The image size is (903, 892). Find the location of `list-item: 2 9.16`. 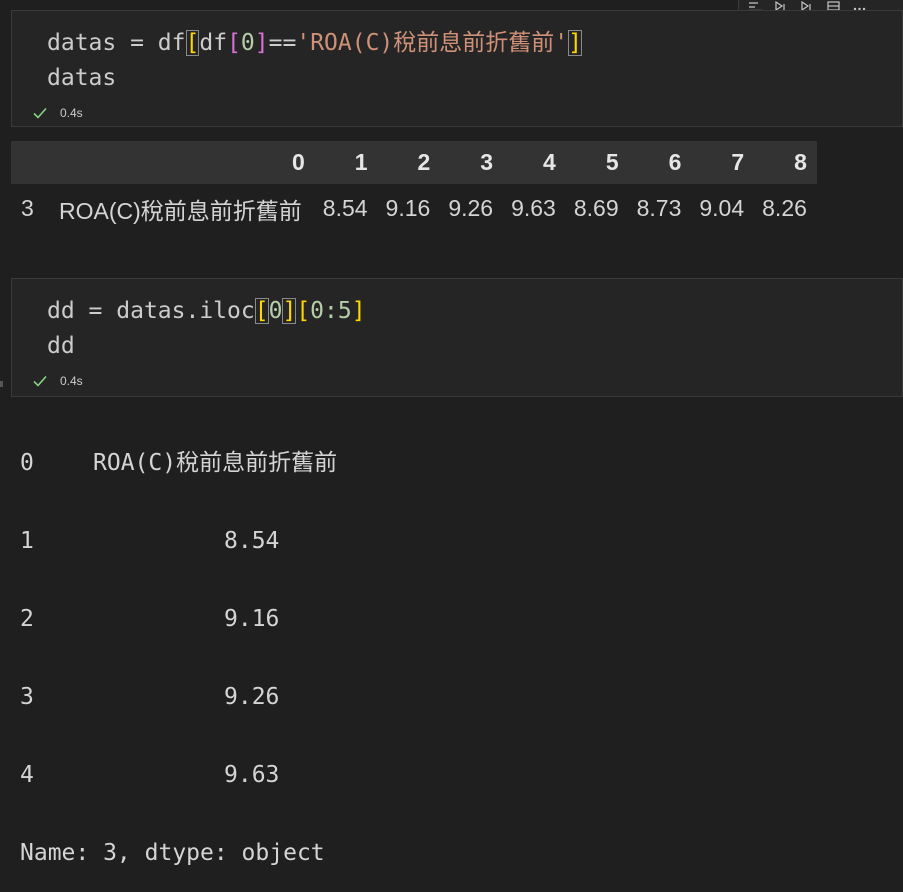

list-item: 2 9.16 is located at coordinates (178, 619).